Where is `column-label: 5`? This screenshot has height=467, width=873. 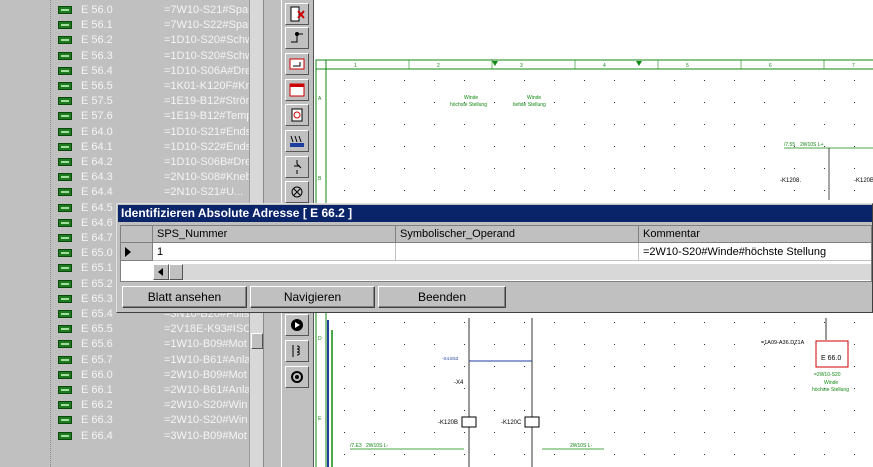
column-label: 5 is located at coordinates (687, 66).